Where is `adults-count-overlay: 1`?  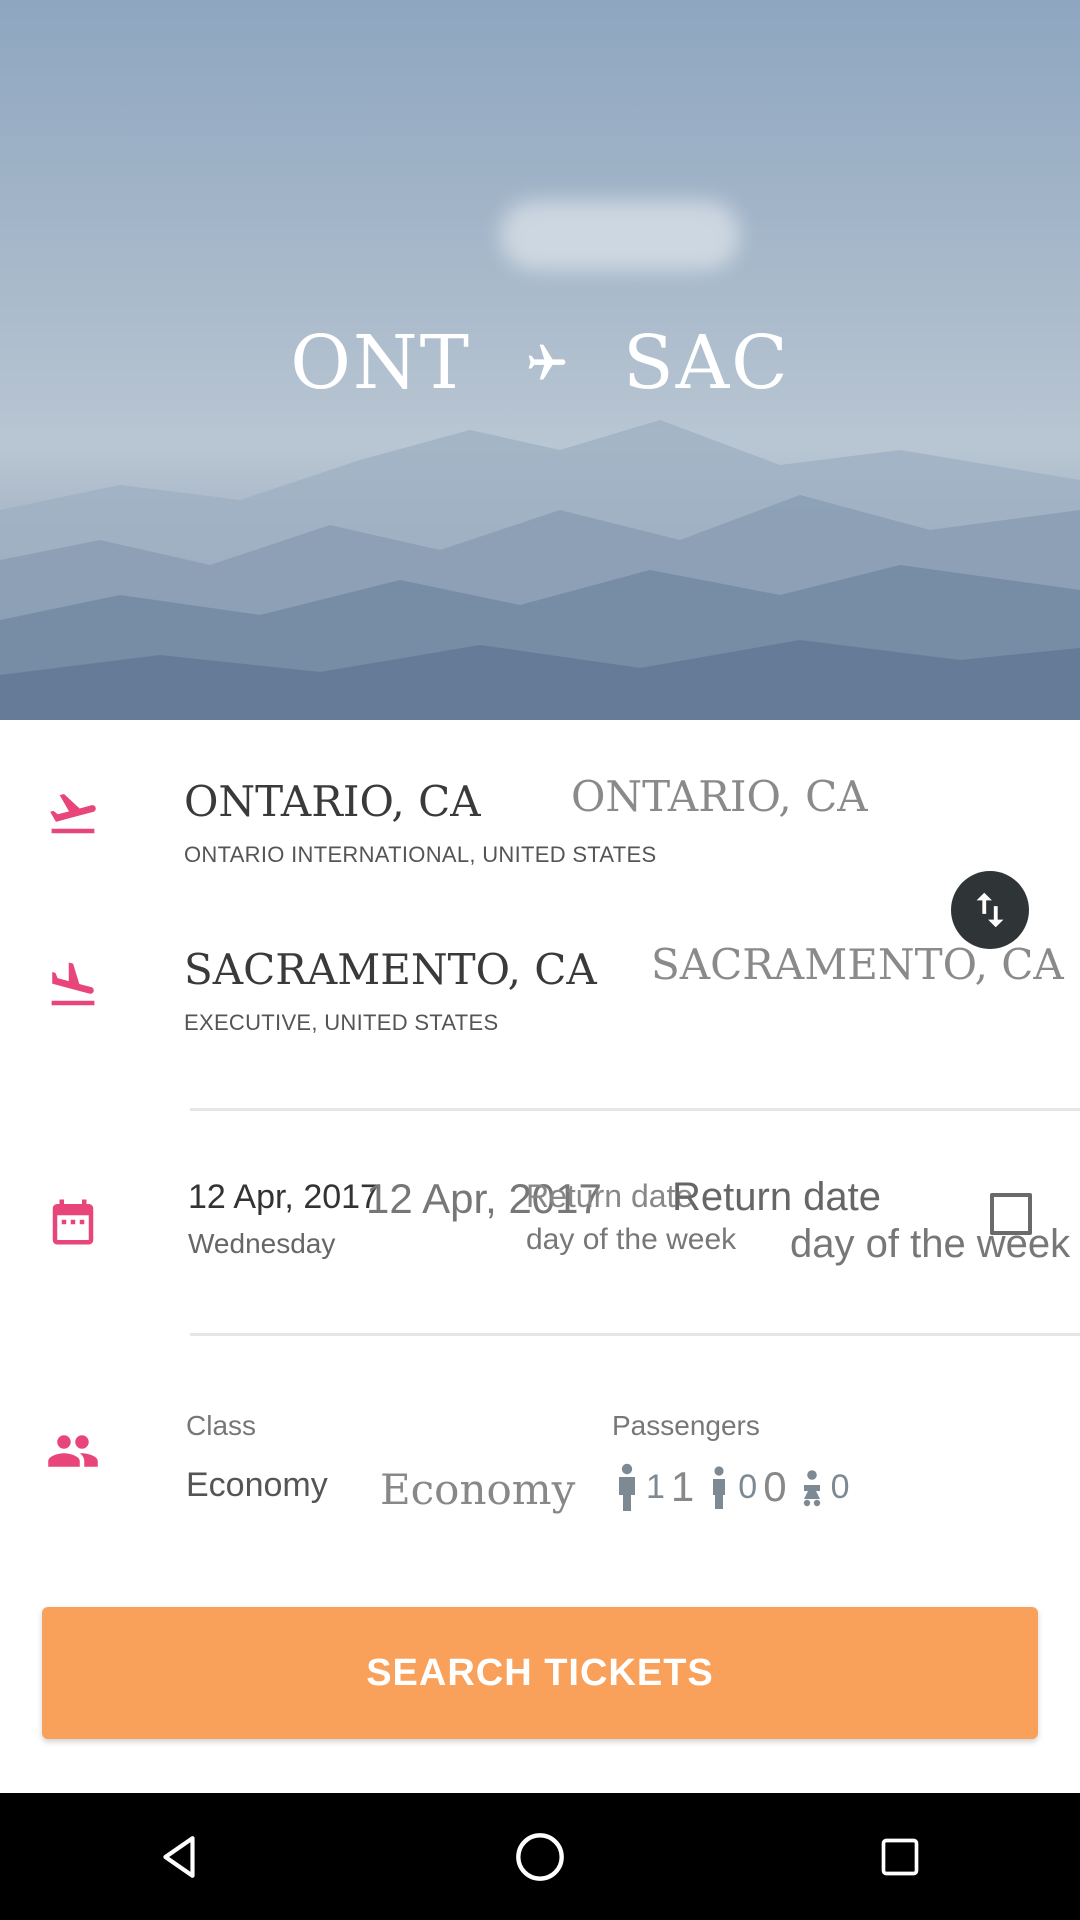 adults-count-overlay: 1 is located at coordinates (682, 1486).